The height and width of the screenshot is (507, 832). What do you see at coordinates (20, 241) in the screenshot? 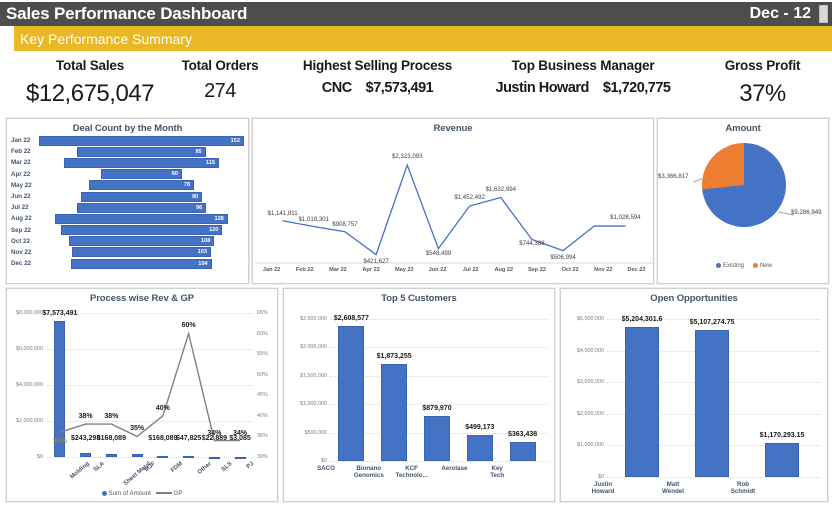
I see `month-label: Oct 22` at bounding box center [20, 241].